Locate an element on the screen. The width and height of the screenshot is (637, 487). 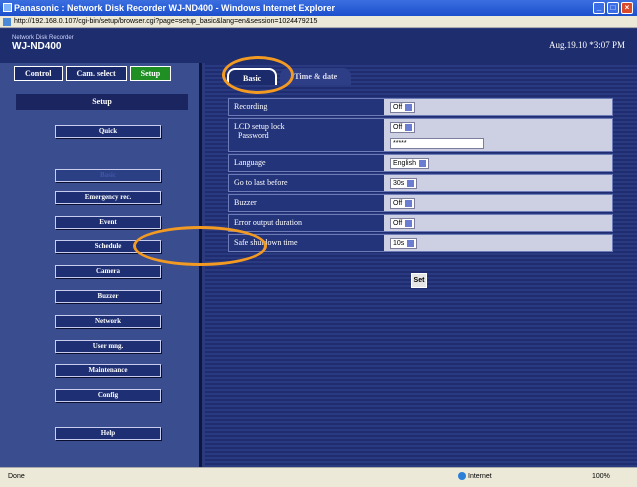
recording-select: Off is located at coordinates (403, 107).